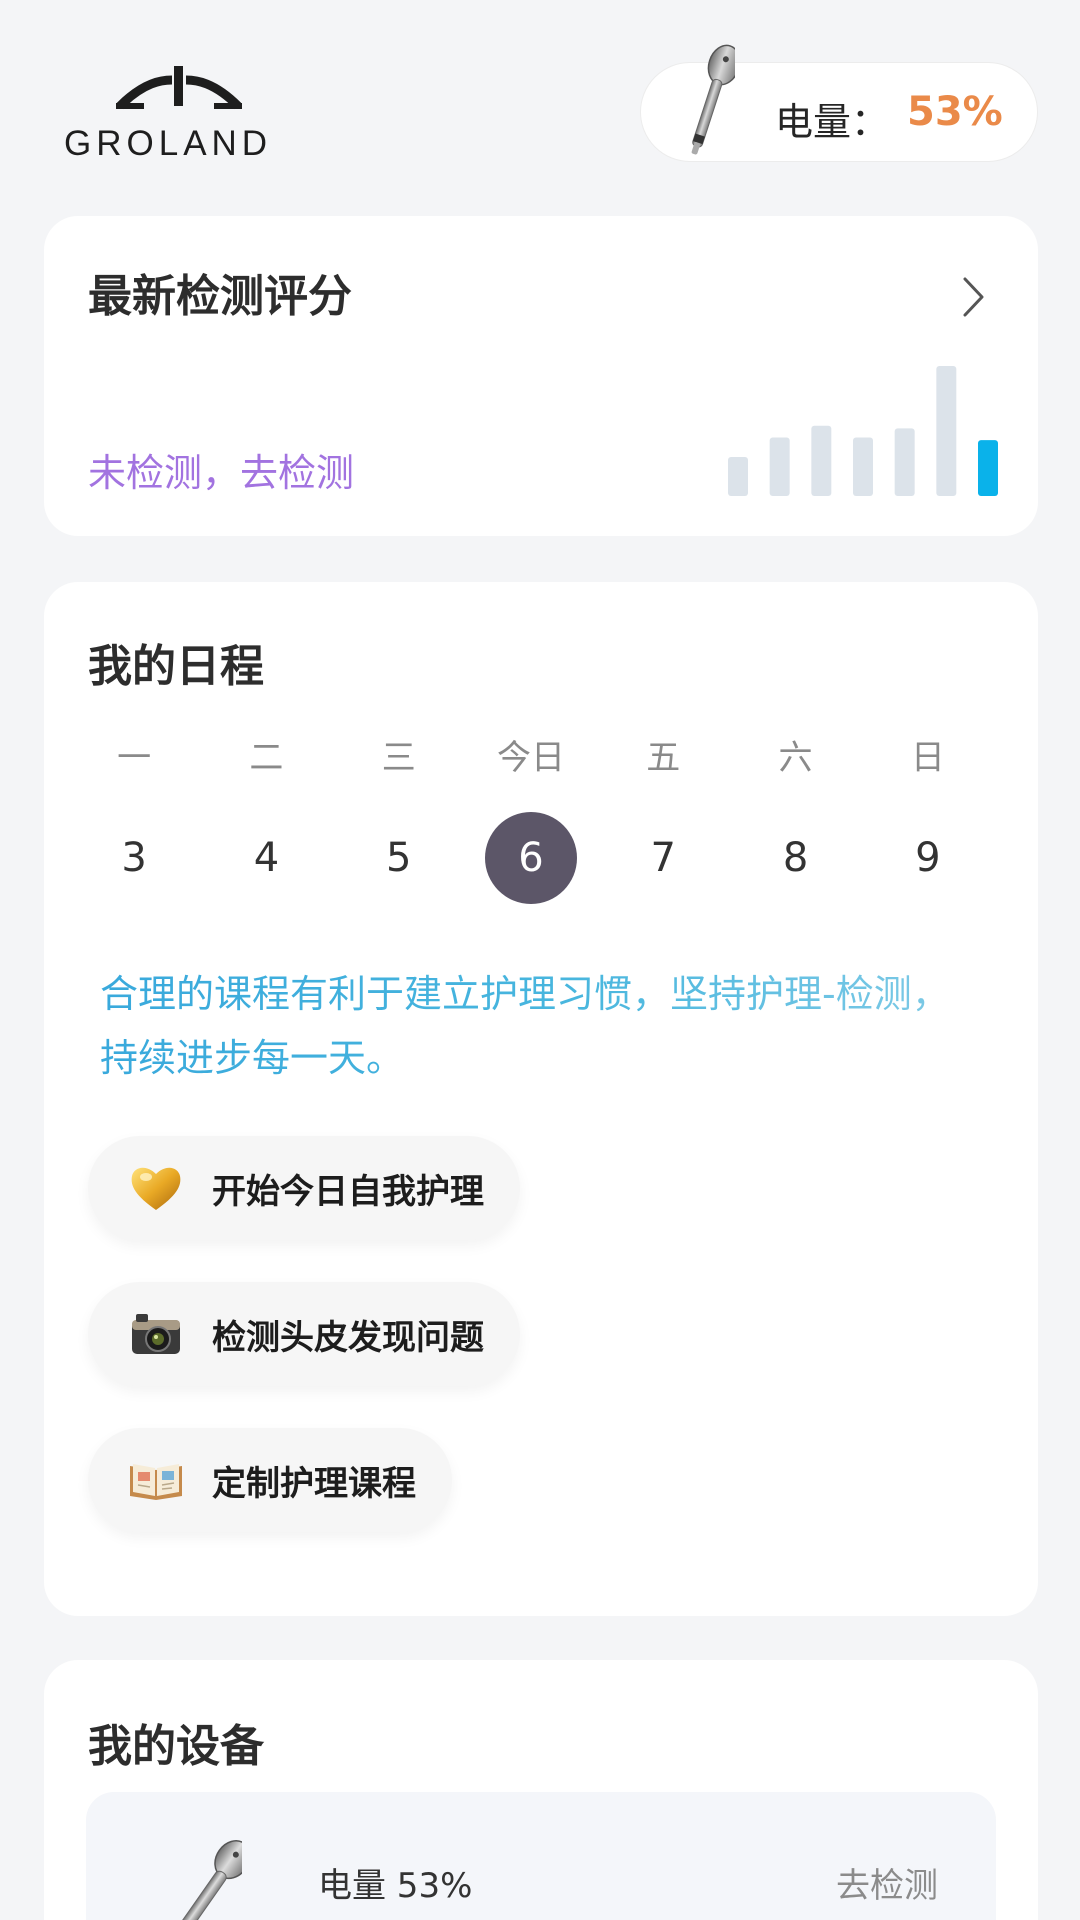  Describe the element at coordinates (156, 1482) in the screenshot. I see `open-book-icon` at that location.